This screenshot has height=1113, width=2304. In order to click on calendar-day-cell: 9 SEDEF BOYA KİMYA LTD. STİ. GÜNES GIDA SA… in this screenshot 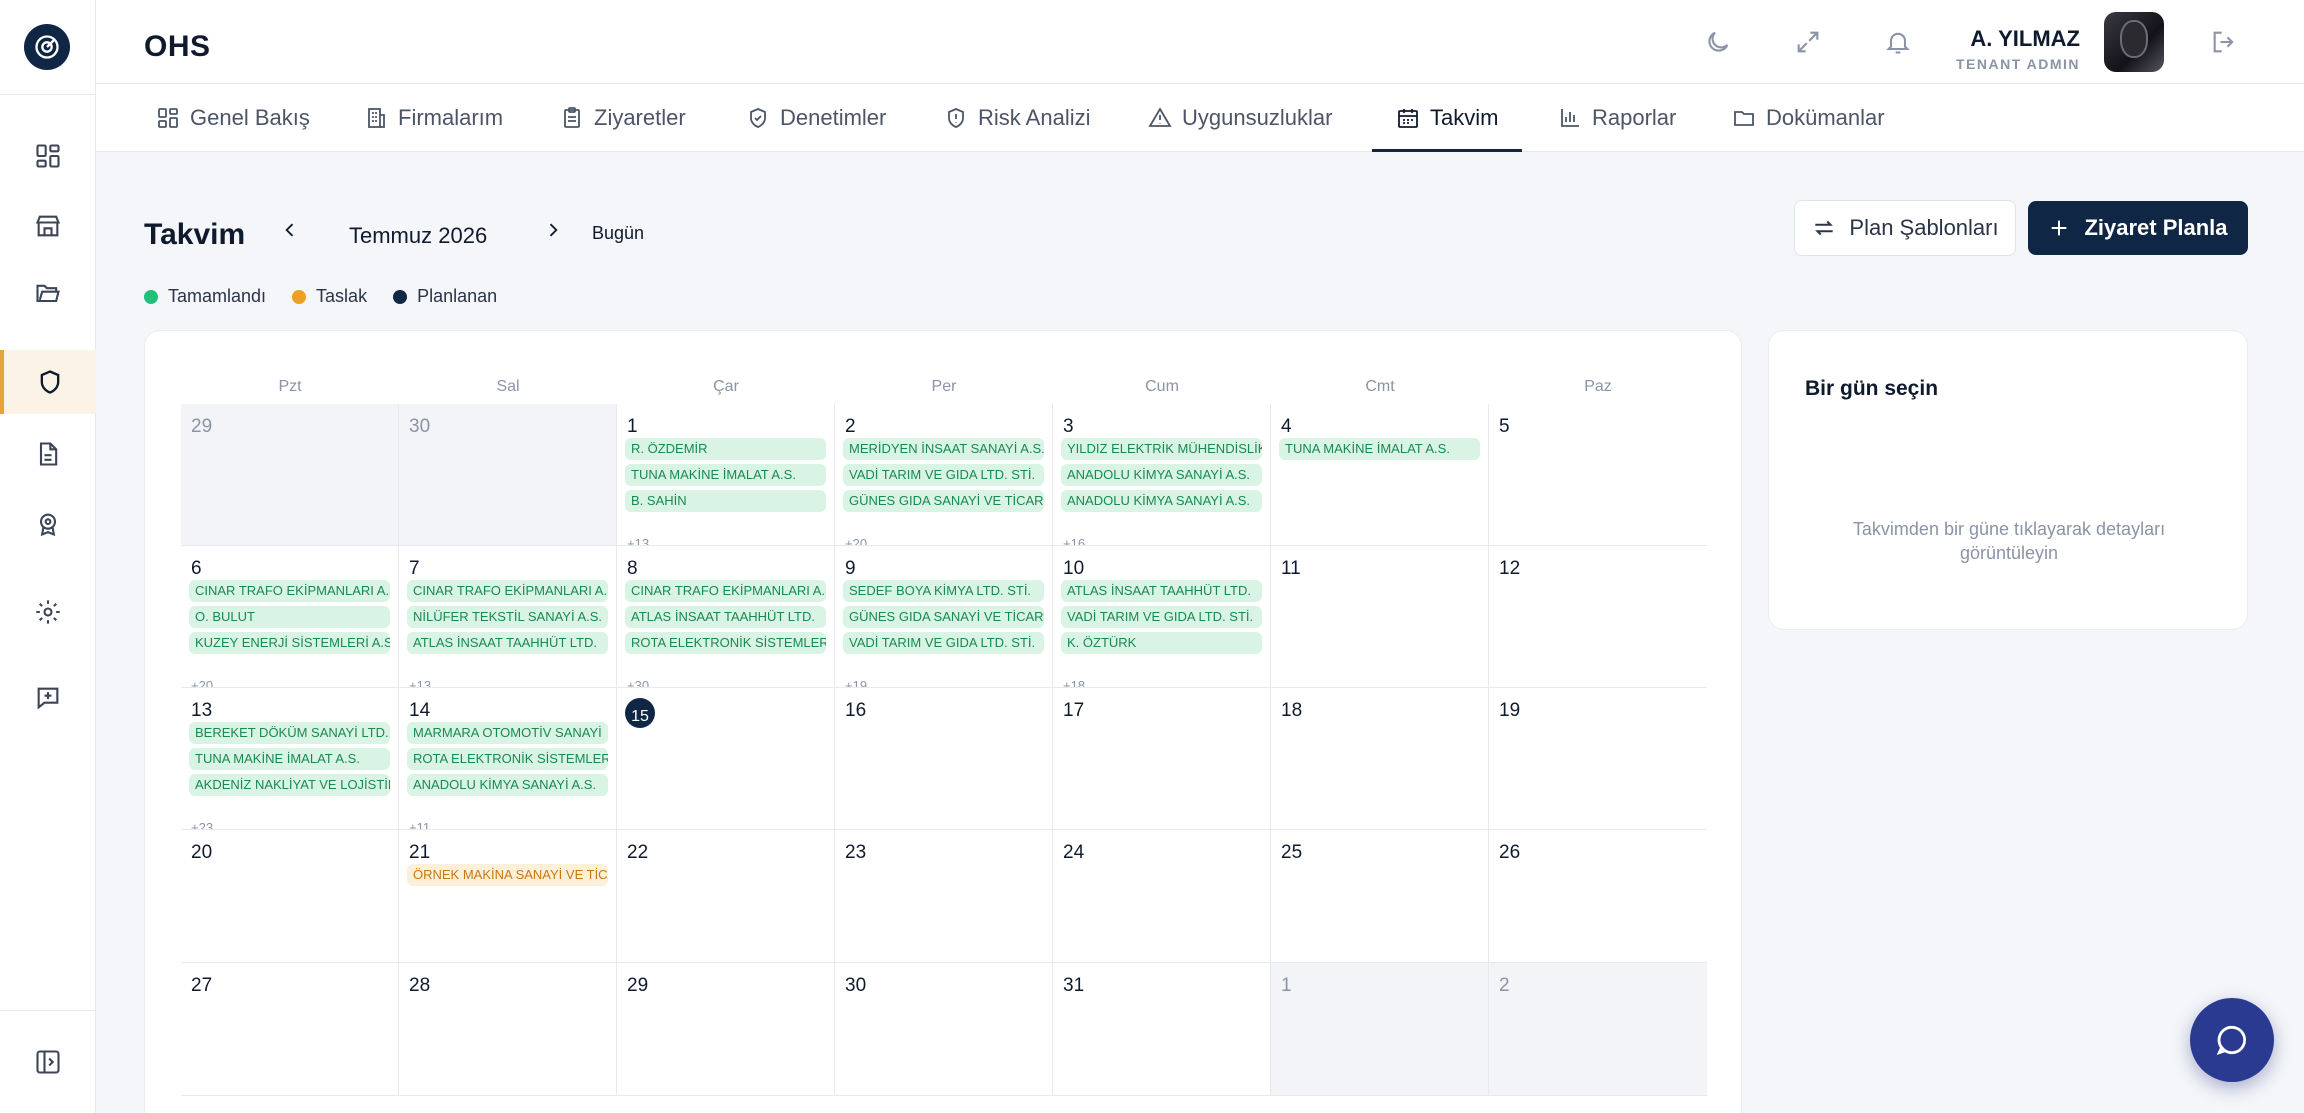, I will do `click(944, 617)`.